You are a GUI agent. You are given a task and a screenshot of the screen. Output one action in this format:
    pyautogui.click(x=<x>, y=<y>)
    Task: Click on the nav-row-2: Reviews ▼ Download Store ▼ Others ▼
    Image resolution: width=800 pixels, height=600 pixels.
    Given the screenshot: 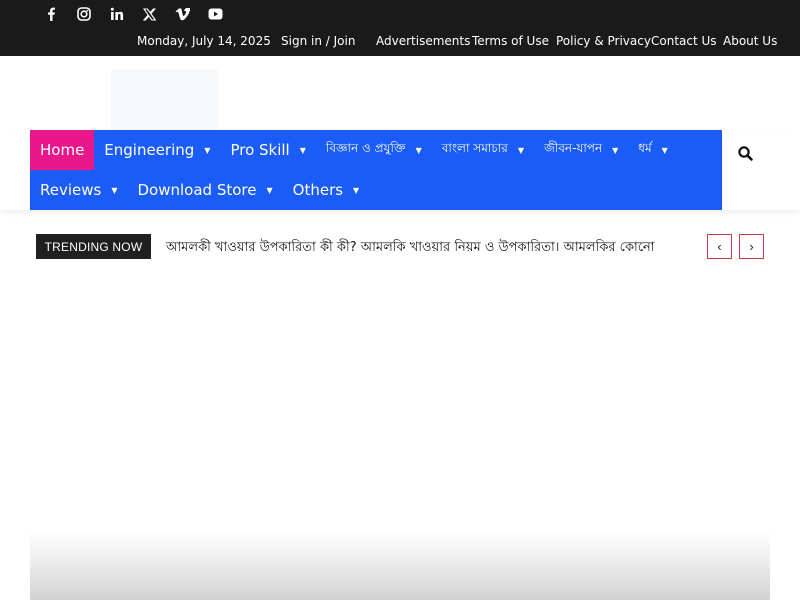 What is the action you would take?
    pyautogui.click(x=199, y=190)
    